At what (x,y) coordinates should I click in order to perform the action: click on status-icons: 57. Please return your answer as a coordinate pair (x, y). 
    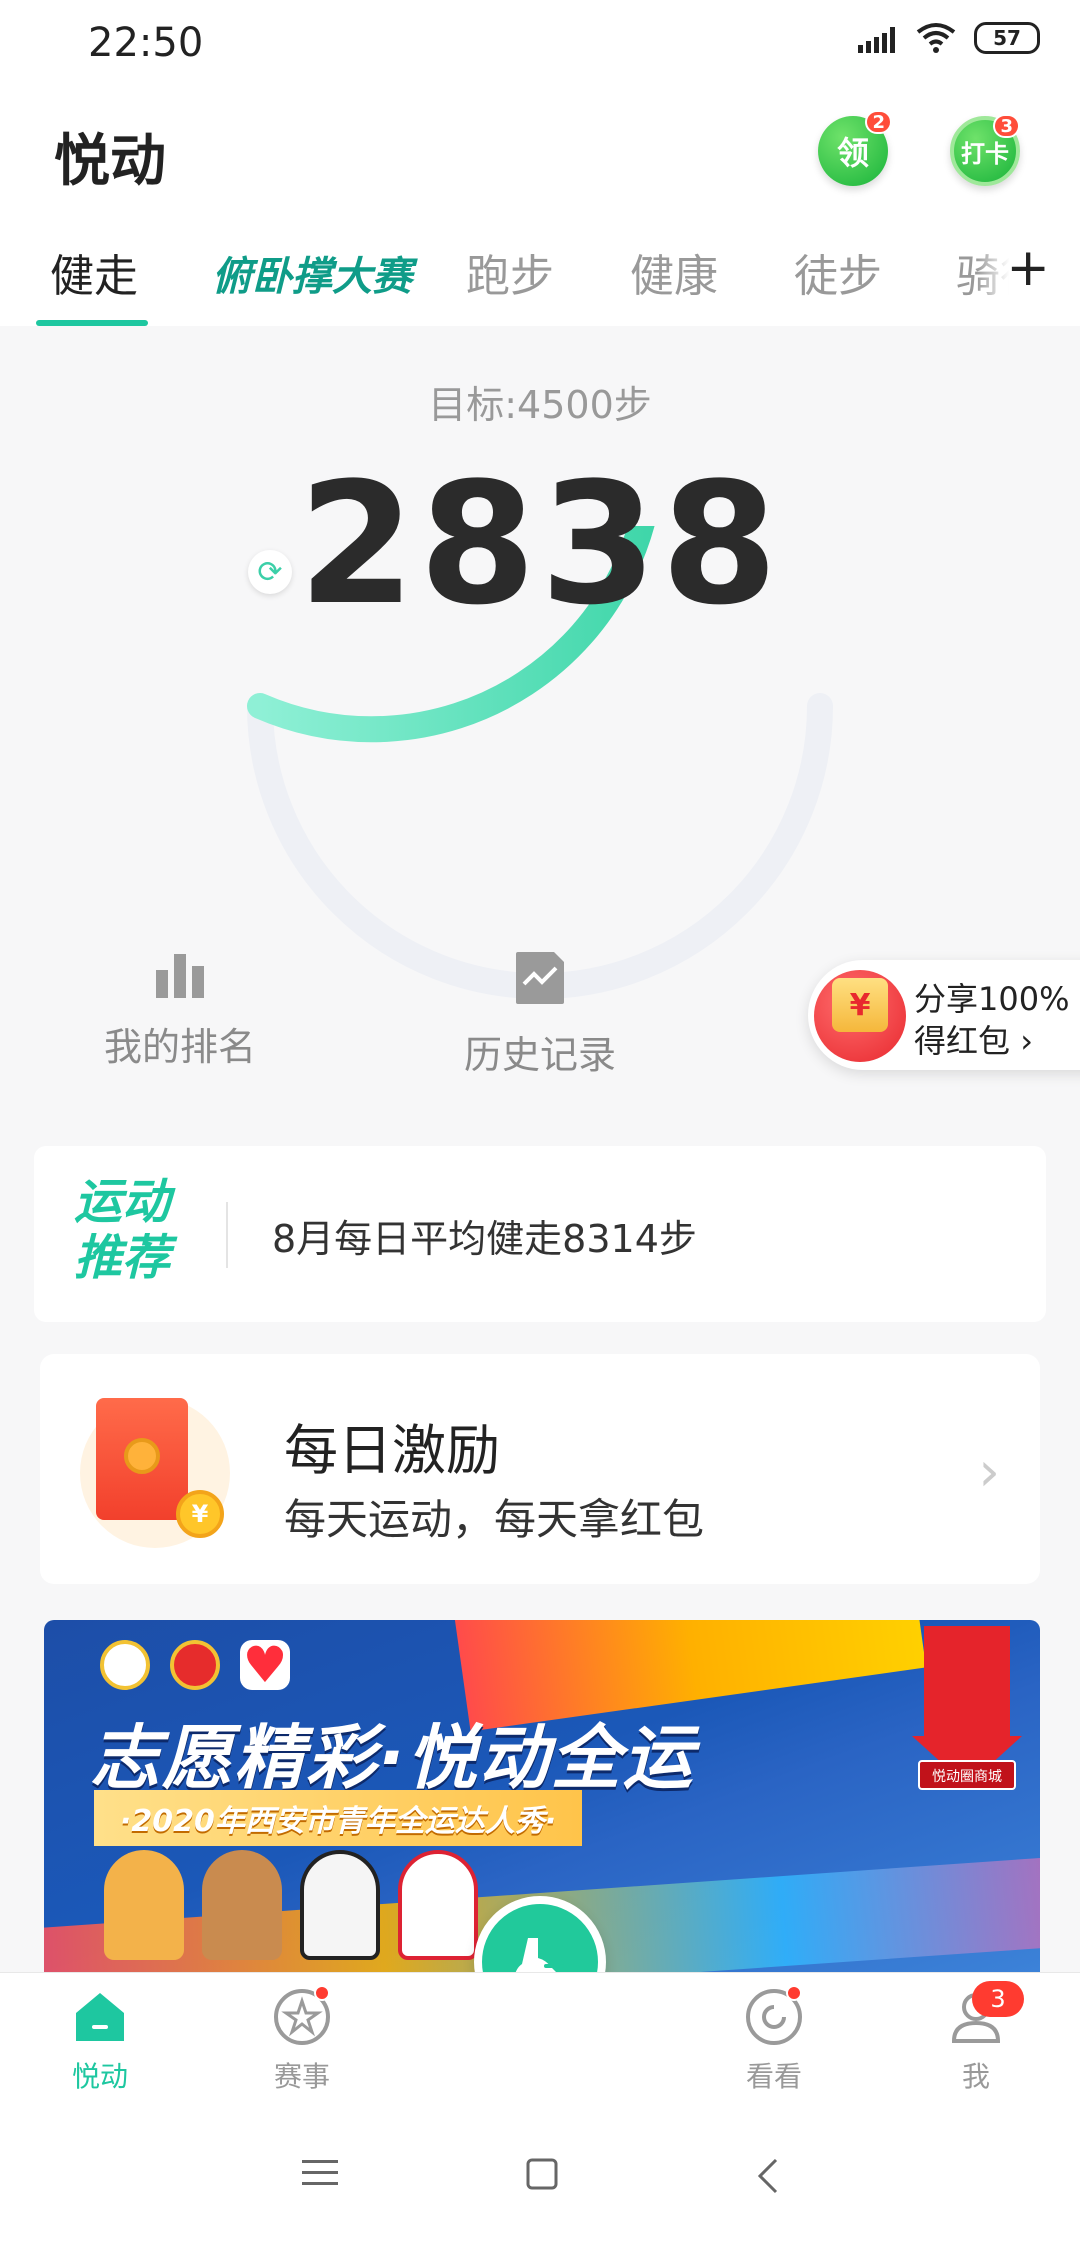
    Looking at the image, I should click on (949, 38).